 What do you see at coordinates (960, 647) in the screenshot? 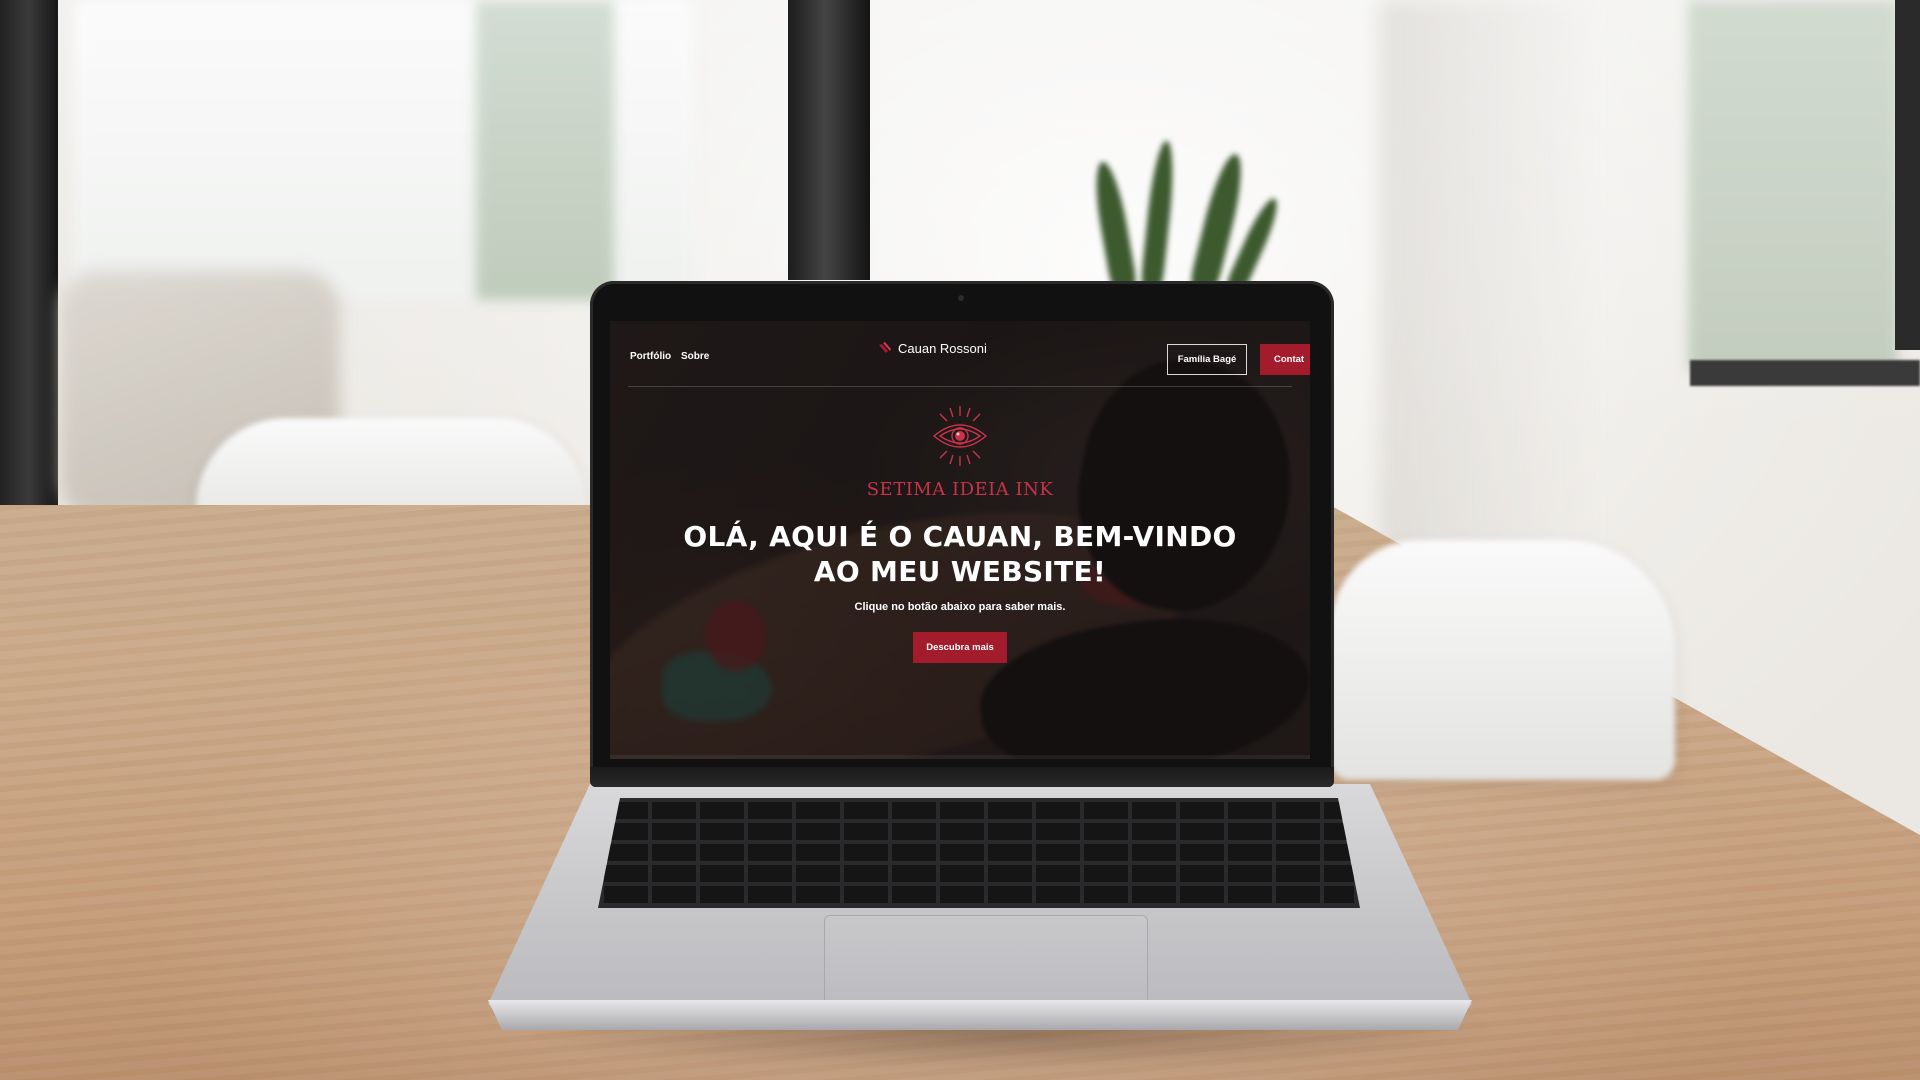
I see `discover-more-button: Descubra mais` at bounding box center [960, 647].